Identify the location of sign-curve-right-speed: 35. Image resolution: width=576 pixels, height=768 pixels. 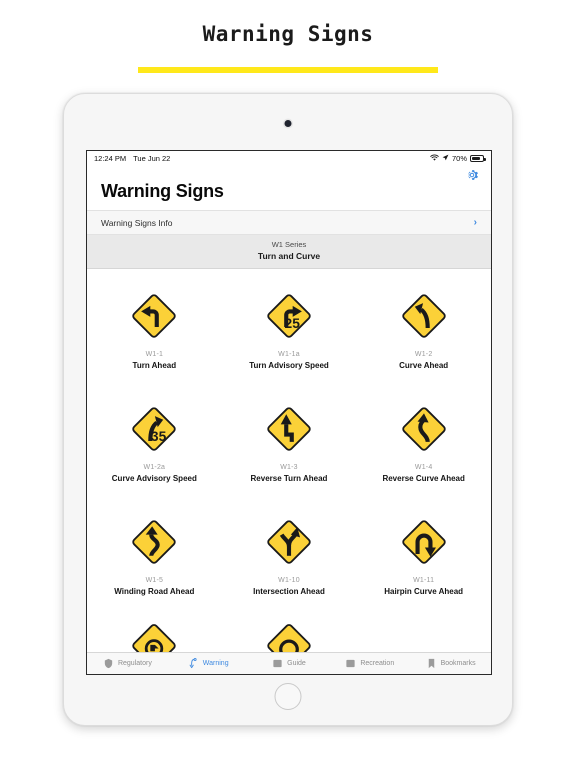
(154, 429).